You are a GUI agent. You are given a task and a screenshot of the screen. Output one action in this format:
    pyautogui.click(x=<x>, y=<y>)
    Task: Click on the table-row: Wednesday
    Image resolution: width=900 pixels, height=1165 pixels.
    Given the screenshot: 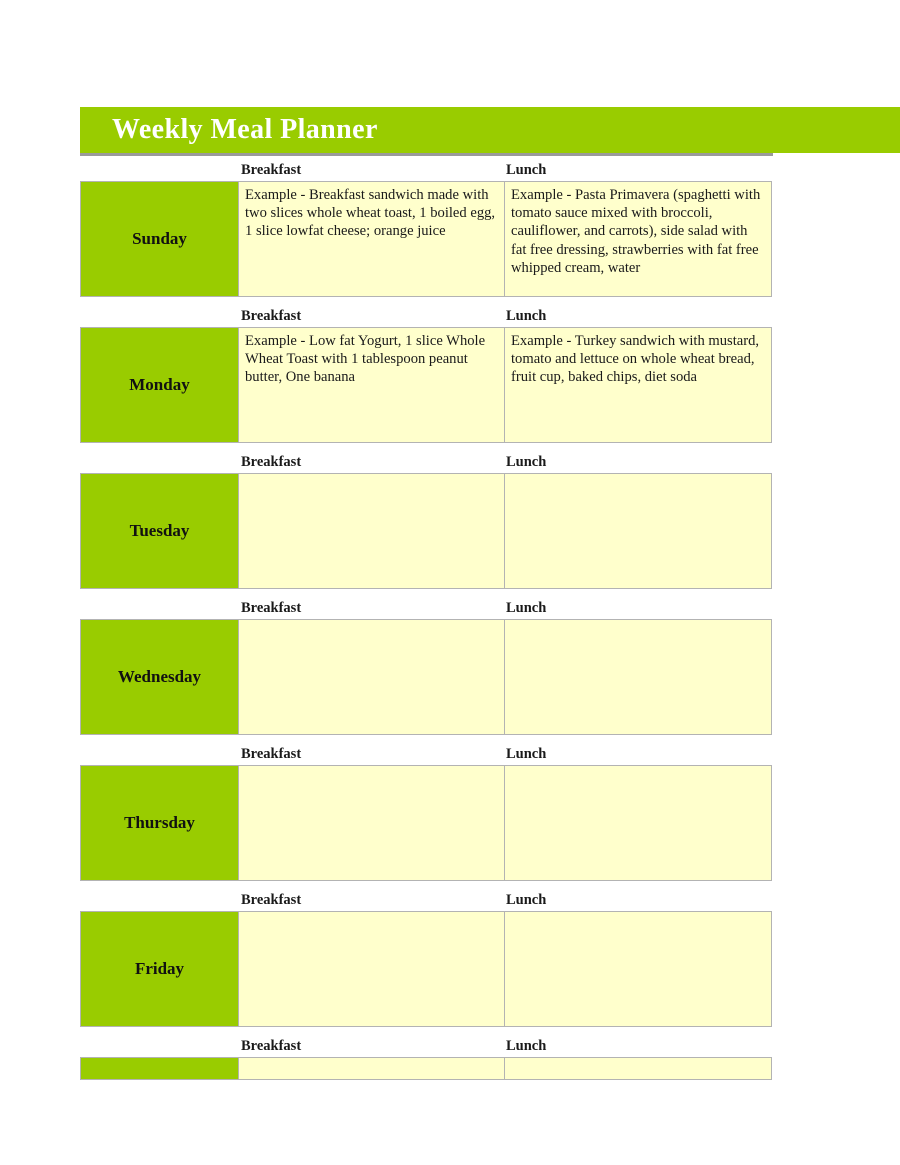 What is the action you would take?
    pyautogui.click(x=426, y=677)
    